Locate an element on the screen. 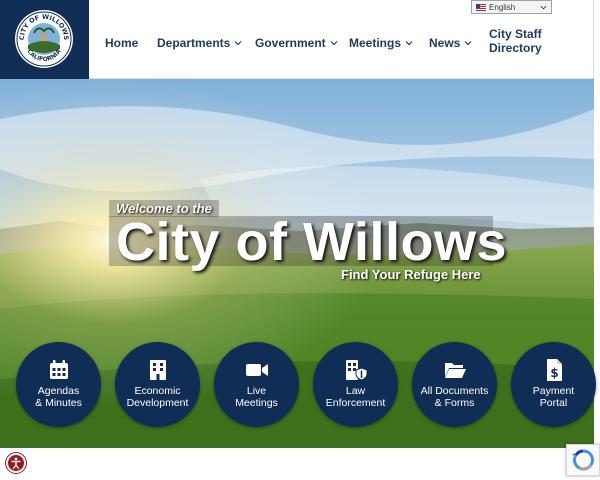 The width and height of the screenshot is (600, 480). quick-link-label-1: Law is located at coordinates (355, 391).